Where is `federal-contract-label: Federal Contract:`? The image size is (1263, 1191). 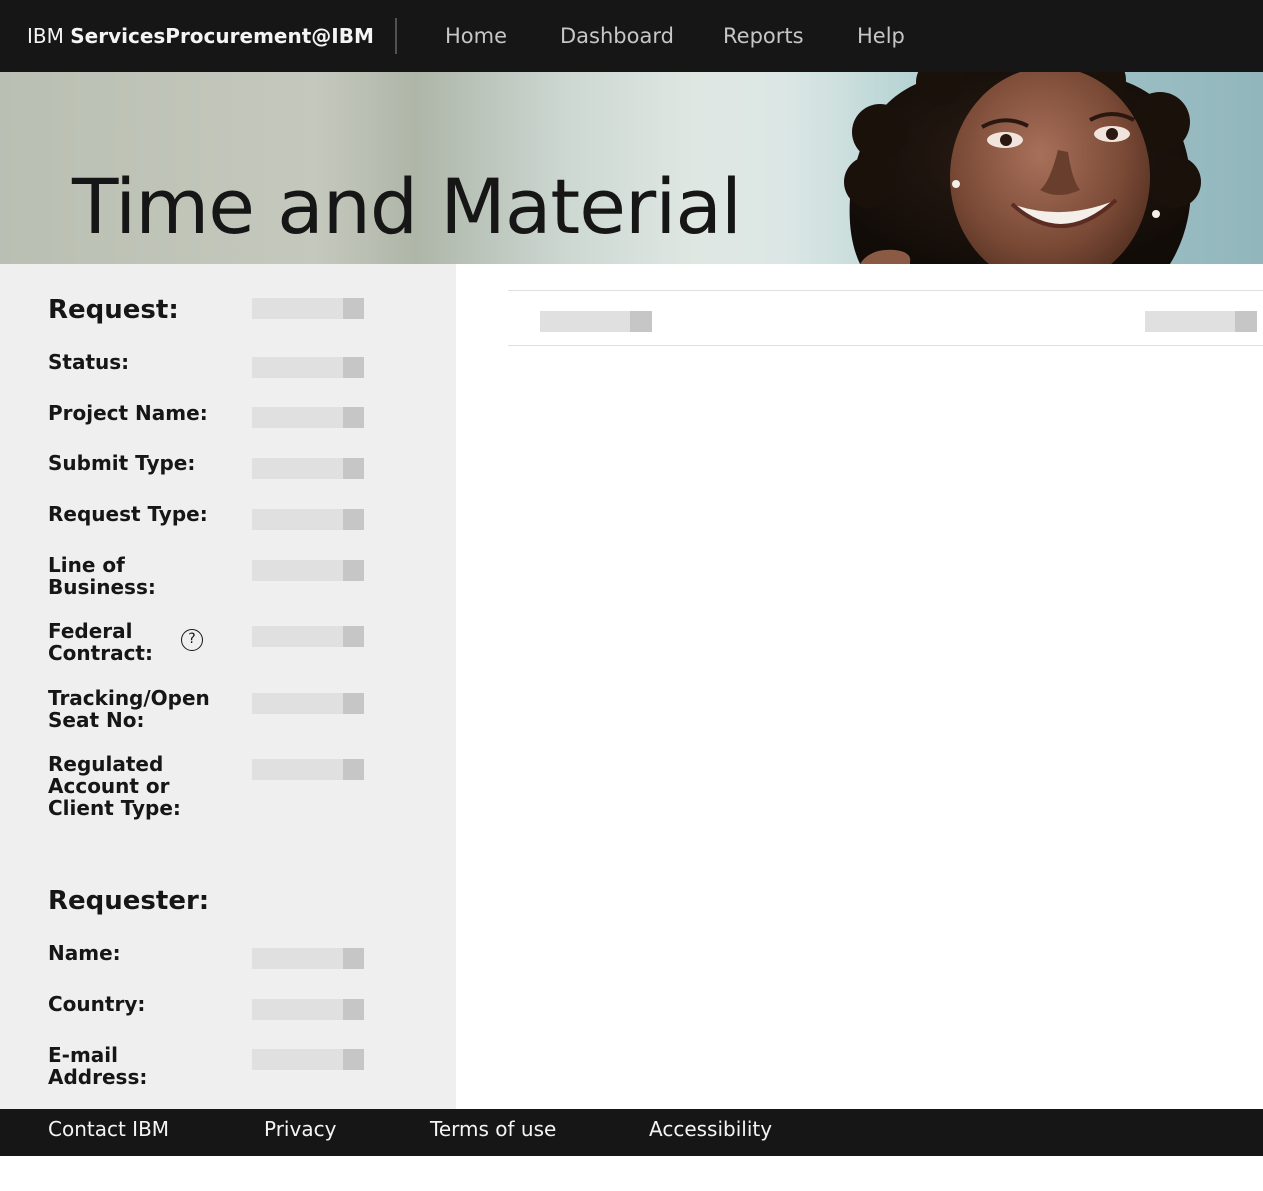 federal-contract-label: Federal Contract: is located at coordinates (100, 642).